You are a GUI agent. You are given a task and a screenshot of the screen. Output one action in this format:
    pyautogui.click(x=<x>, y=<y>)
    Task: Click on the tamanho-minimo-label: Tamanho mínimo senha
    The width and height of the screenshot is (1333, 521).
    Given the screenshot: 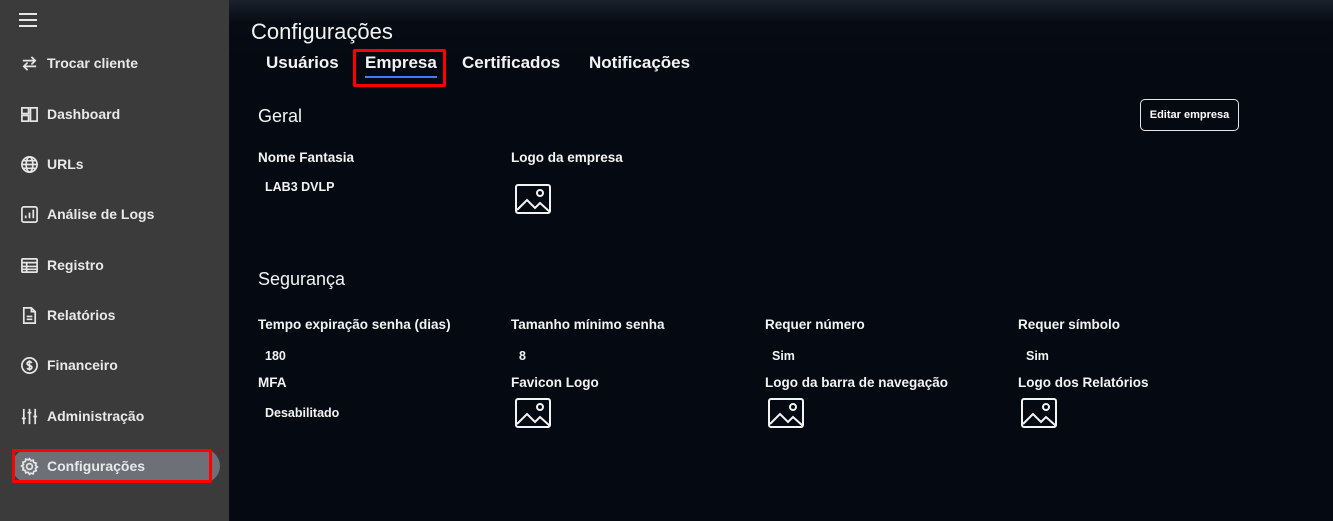 What is the action you would take?
    pyautogui.click(x=588, y=324)
    